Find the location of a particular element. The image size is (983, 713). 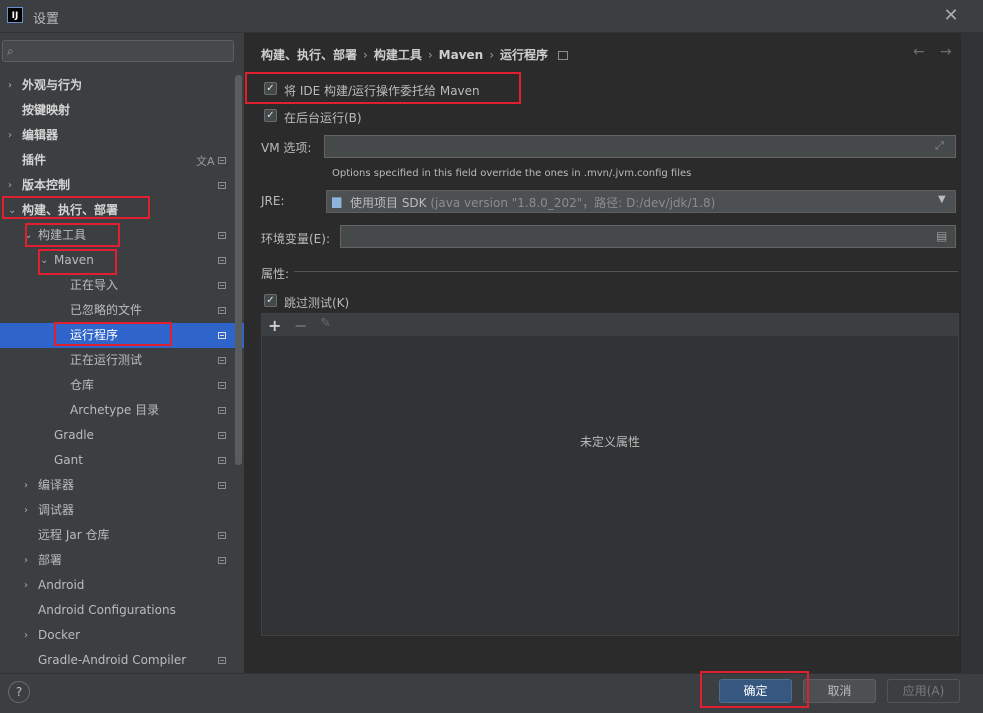

sidebar-tree-item: 正在导入 is located at coordinates (117, 285).